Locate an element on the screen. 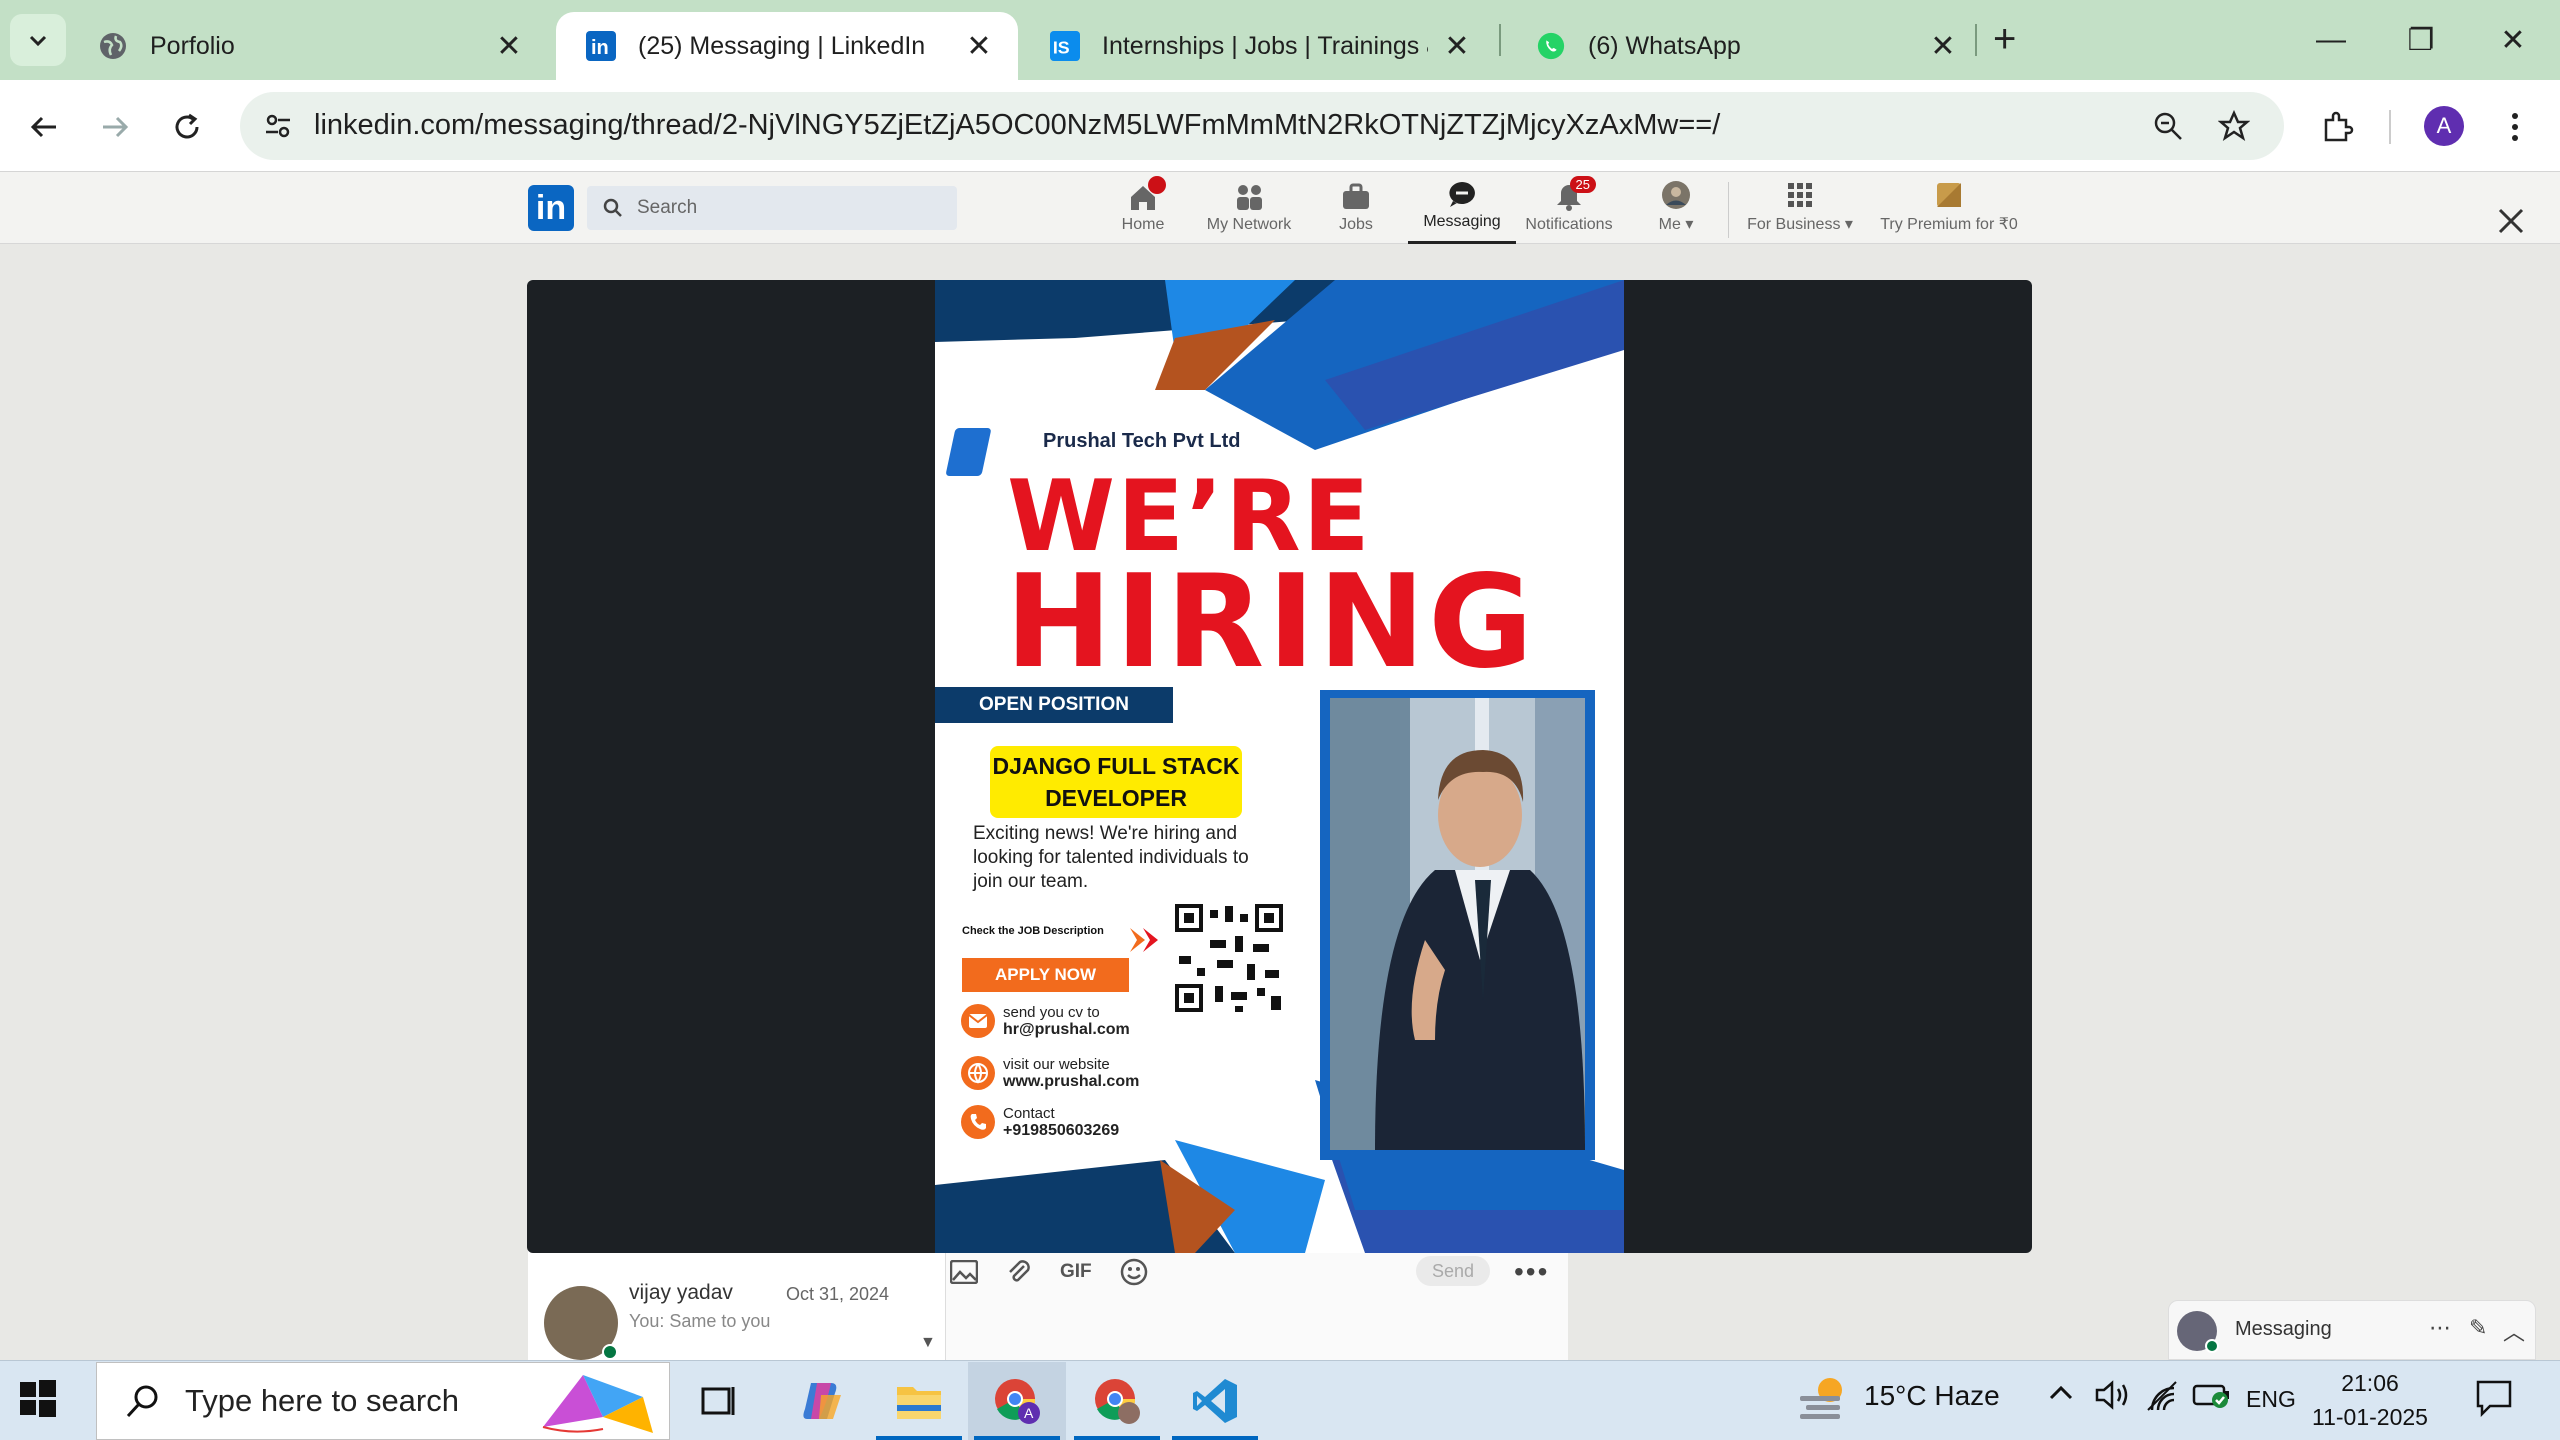 The image size is (2560, 1440). vscode-app is located at coordinates (1215, 1401).